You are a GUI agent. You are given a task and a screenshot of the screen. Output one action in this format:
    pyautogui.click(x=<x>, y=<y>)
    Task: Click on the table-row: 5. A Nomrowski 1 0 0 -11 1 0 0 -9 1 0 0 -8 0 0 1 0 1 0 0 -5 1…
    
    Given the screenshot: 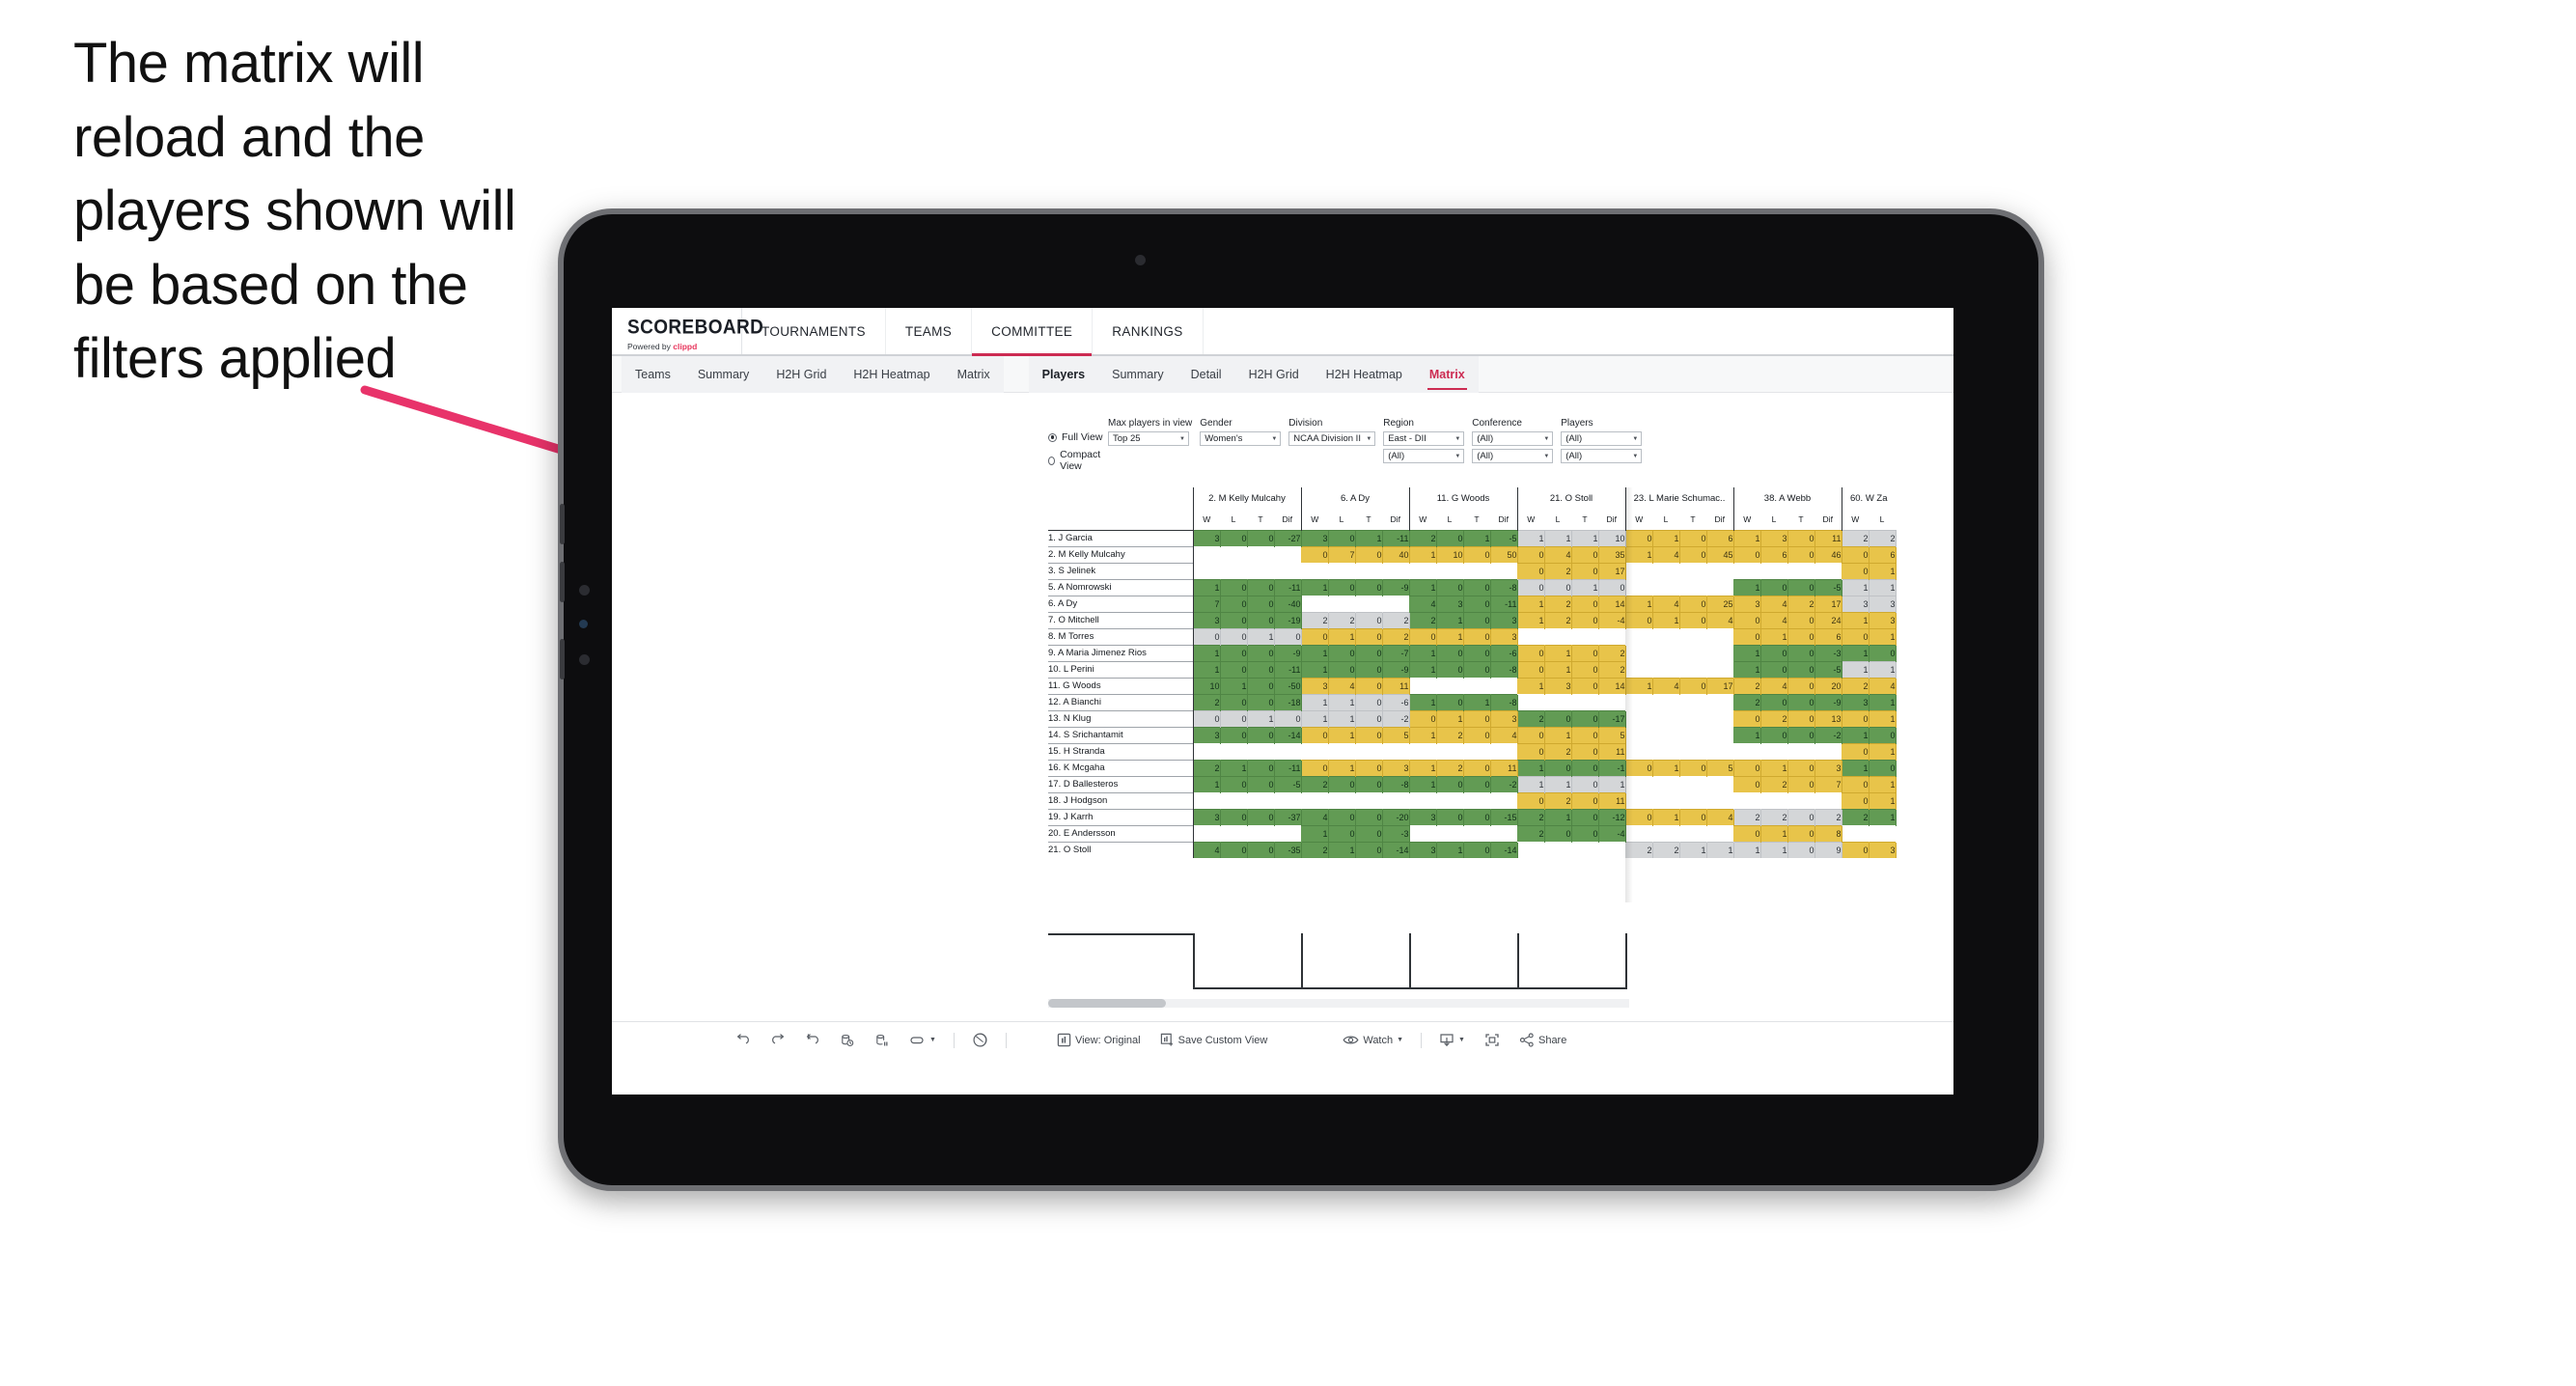 What is the action you would take?
    pyautogui.click(x=1472, y=587)
    